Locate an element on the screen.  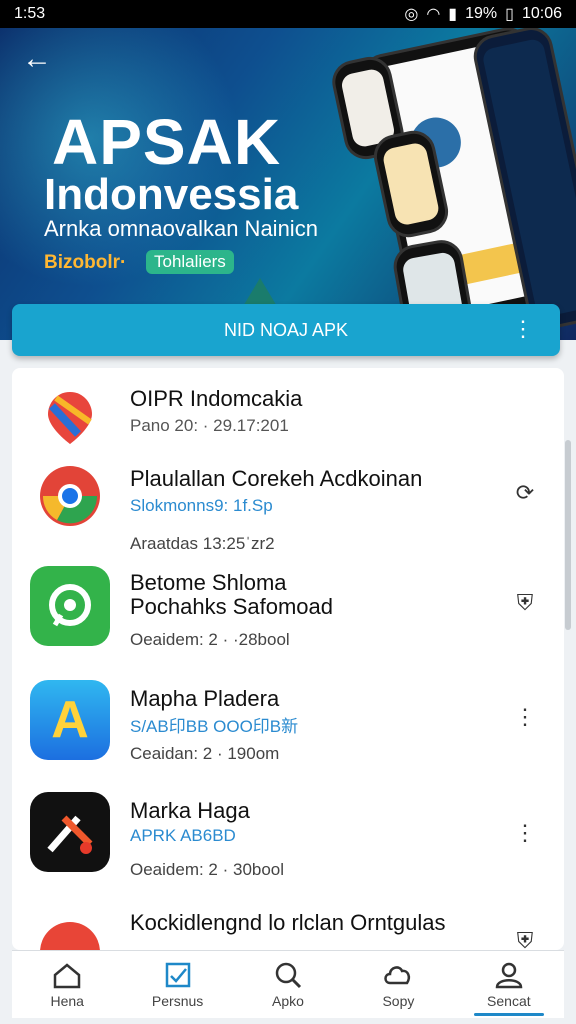
battery-icon: ▯ is located at coordinates (509, 14).